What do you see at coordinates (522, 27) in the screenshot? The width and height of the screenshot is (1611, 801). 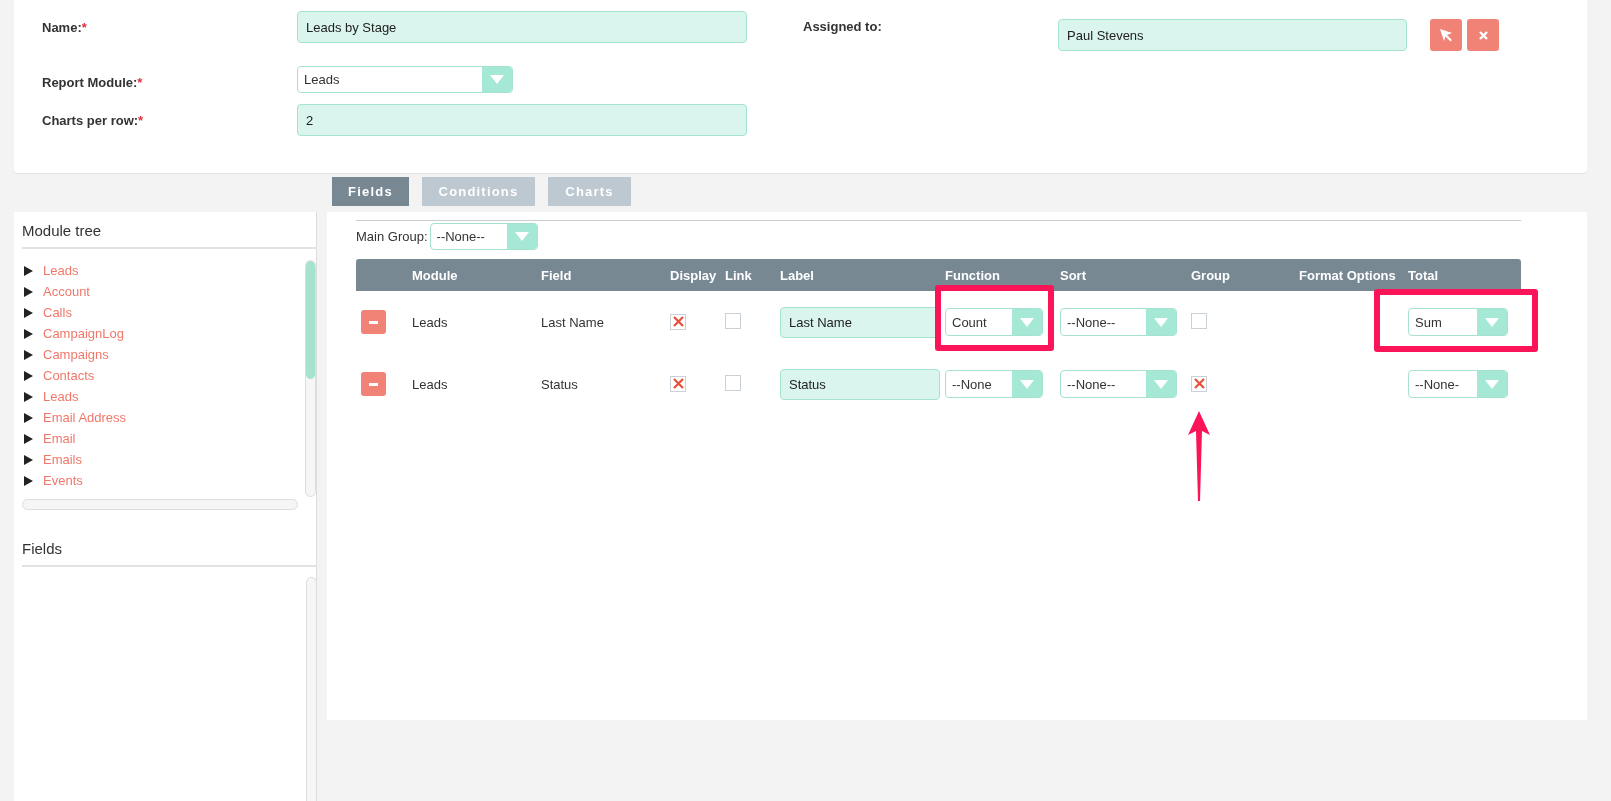 I see `text-field: Leads by Stage` at bounding box center [522, 27].